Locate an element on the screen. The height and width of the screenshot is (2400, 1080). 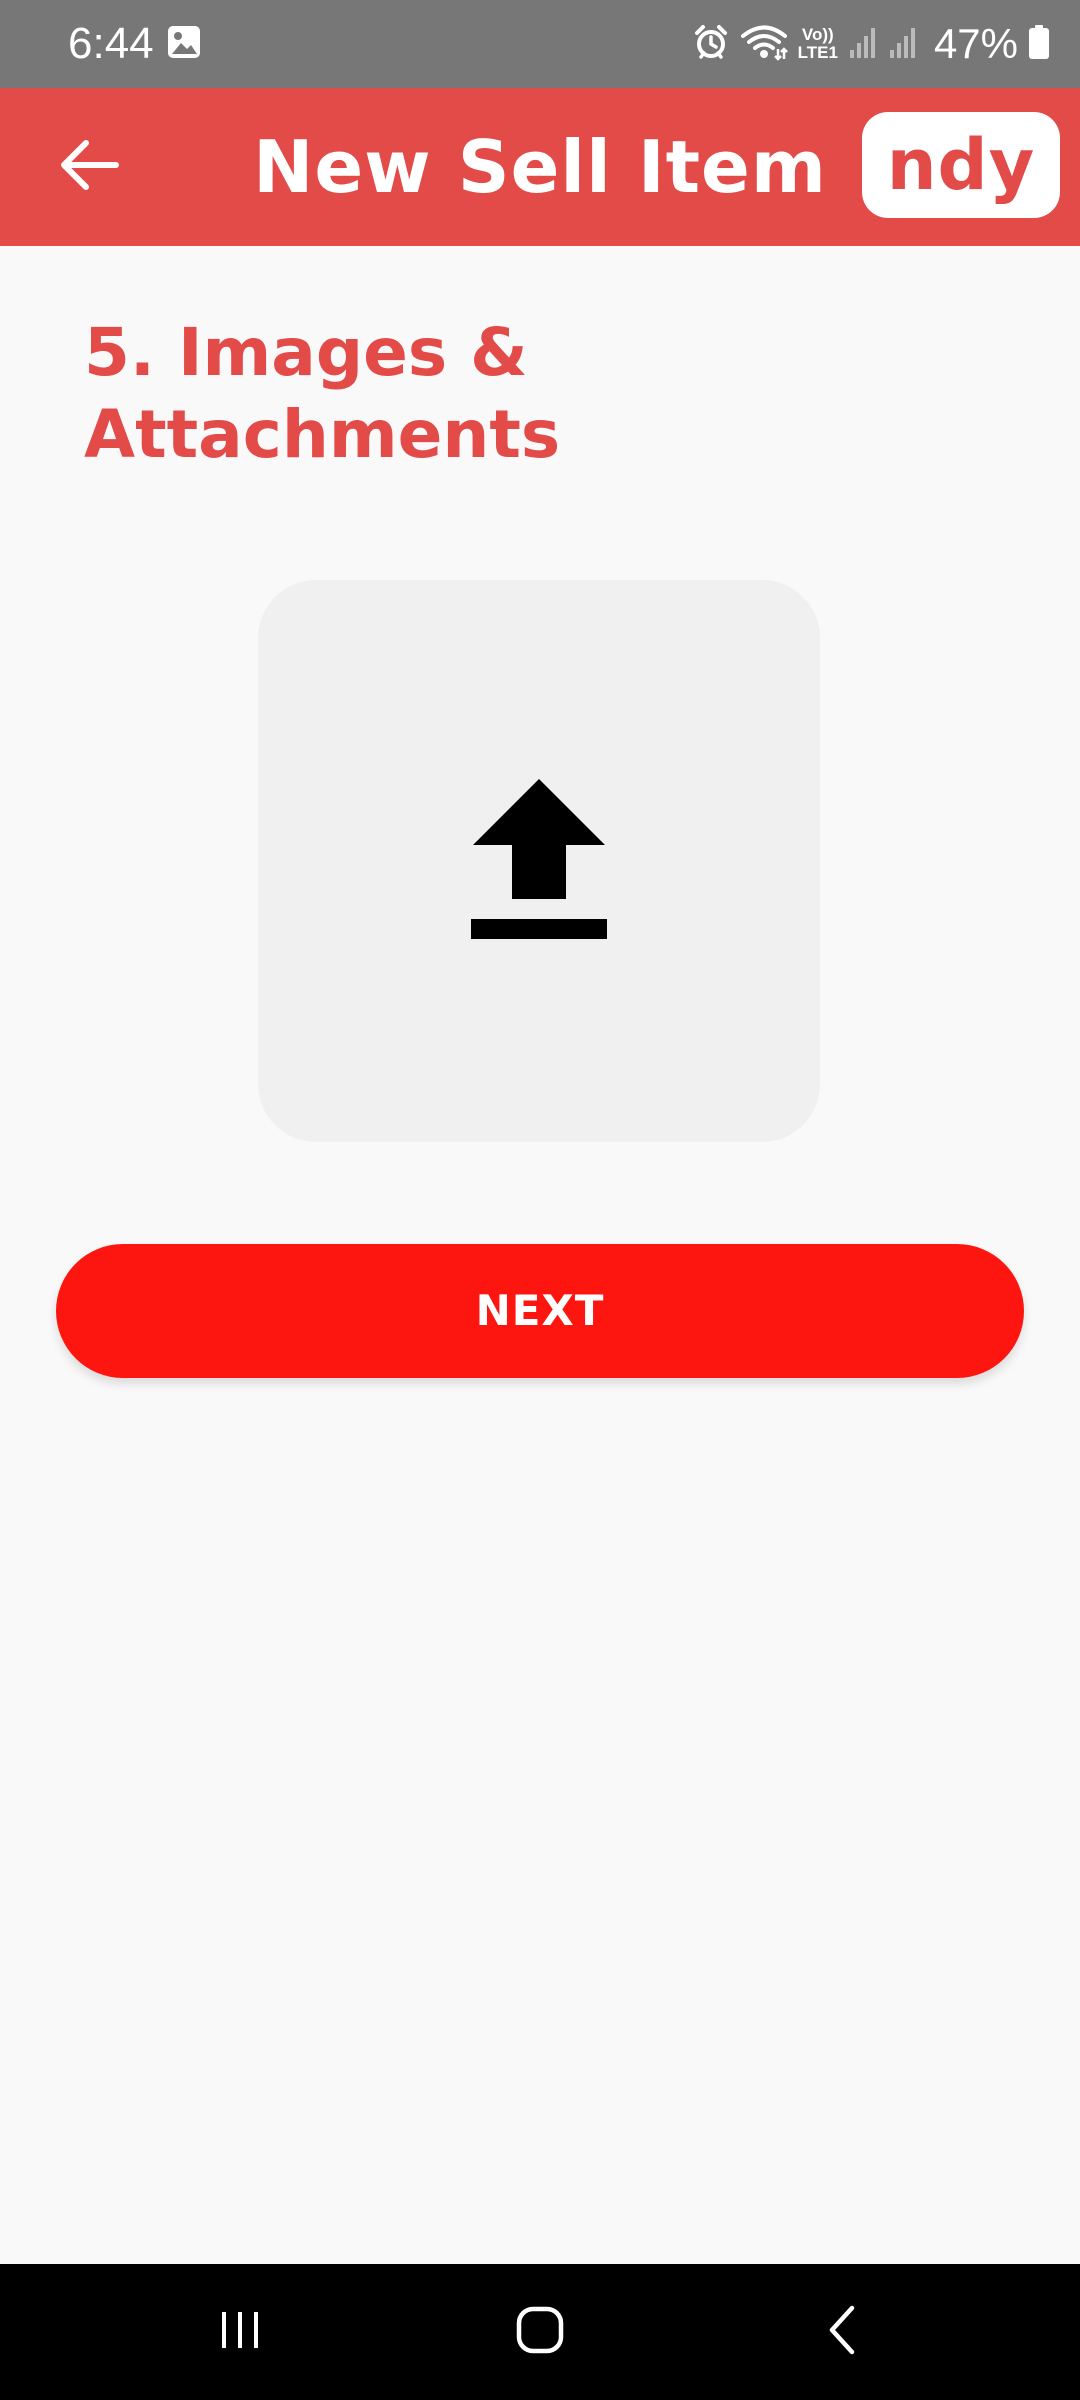
upload-icon is located at coordinates (539, 861).